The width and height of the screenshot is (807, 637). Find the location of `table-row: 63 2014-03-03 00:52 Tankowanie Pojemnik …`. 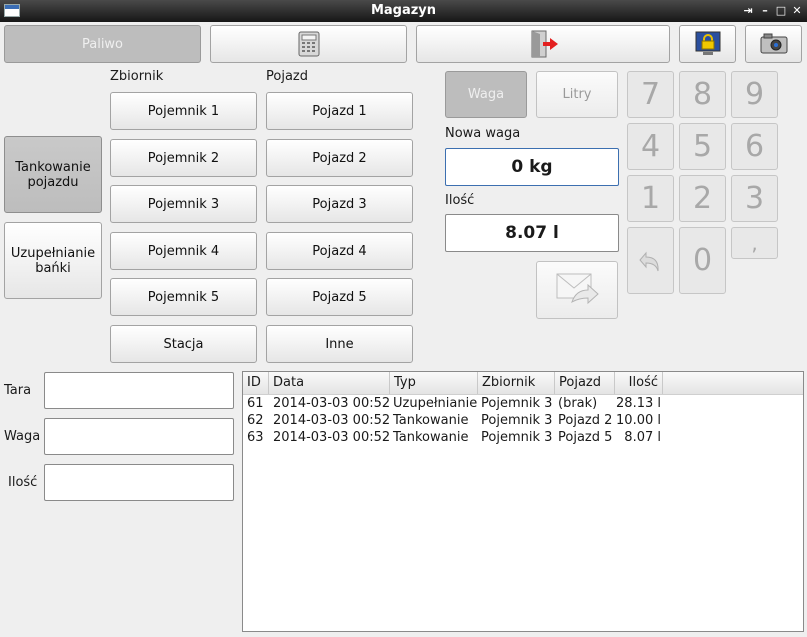

table-row: 63 2014-03-03 00:52 Tankowanie Pojemnik … is located at coordinates (523, 437).